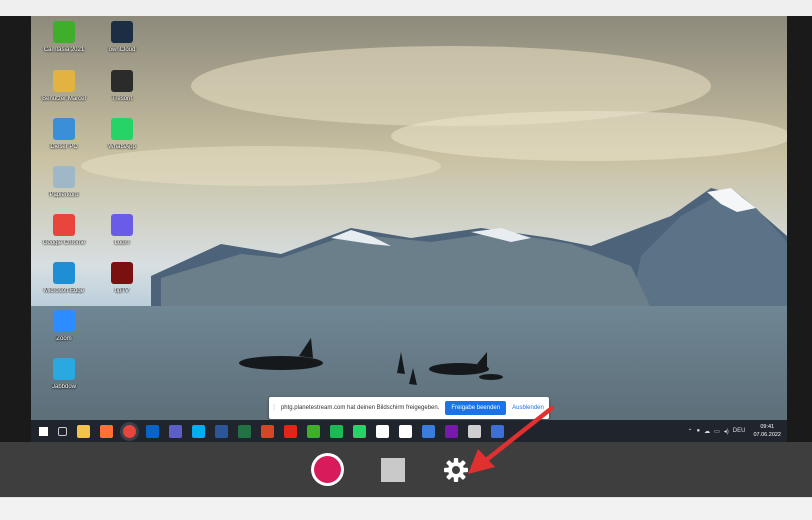 This screenshot has width=812, height=520. I want to click on clock-date: 07.06.2022, so click(767, 435).